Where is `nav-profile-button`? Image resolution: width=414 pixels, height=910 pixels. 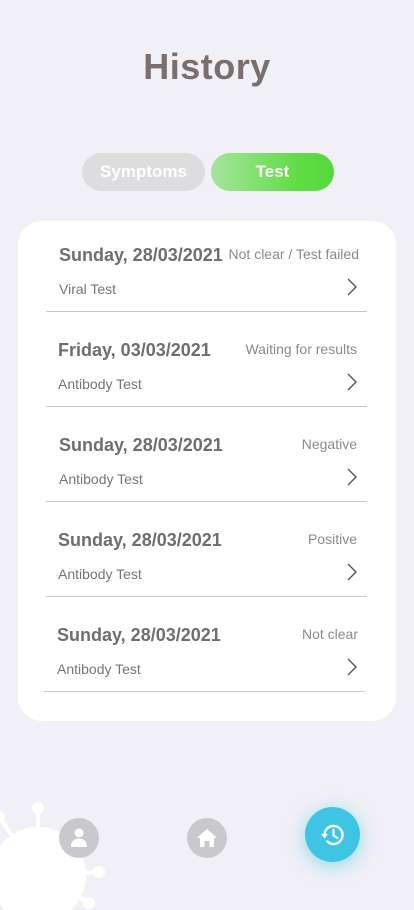
nav-profile-button is located at coordinates (79, 838).